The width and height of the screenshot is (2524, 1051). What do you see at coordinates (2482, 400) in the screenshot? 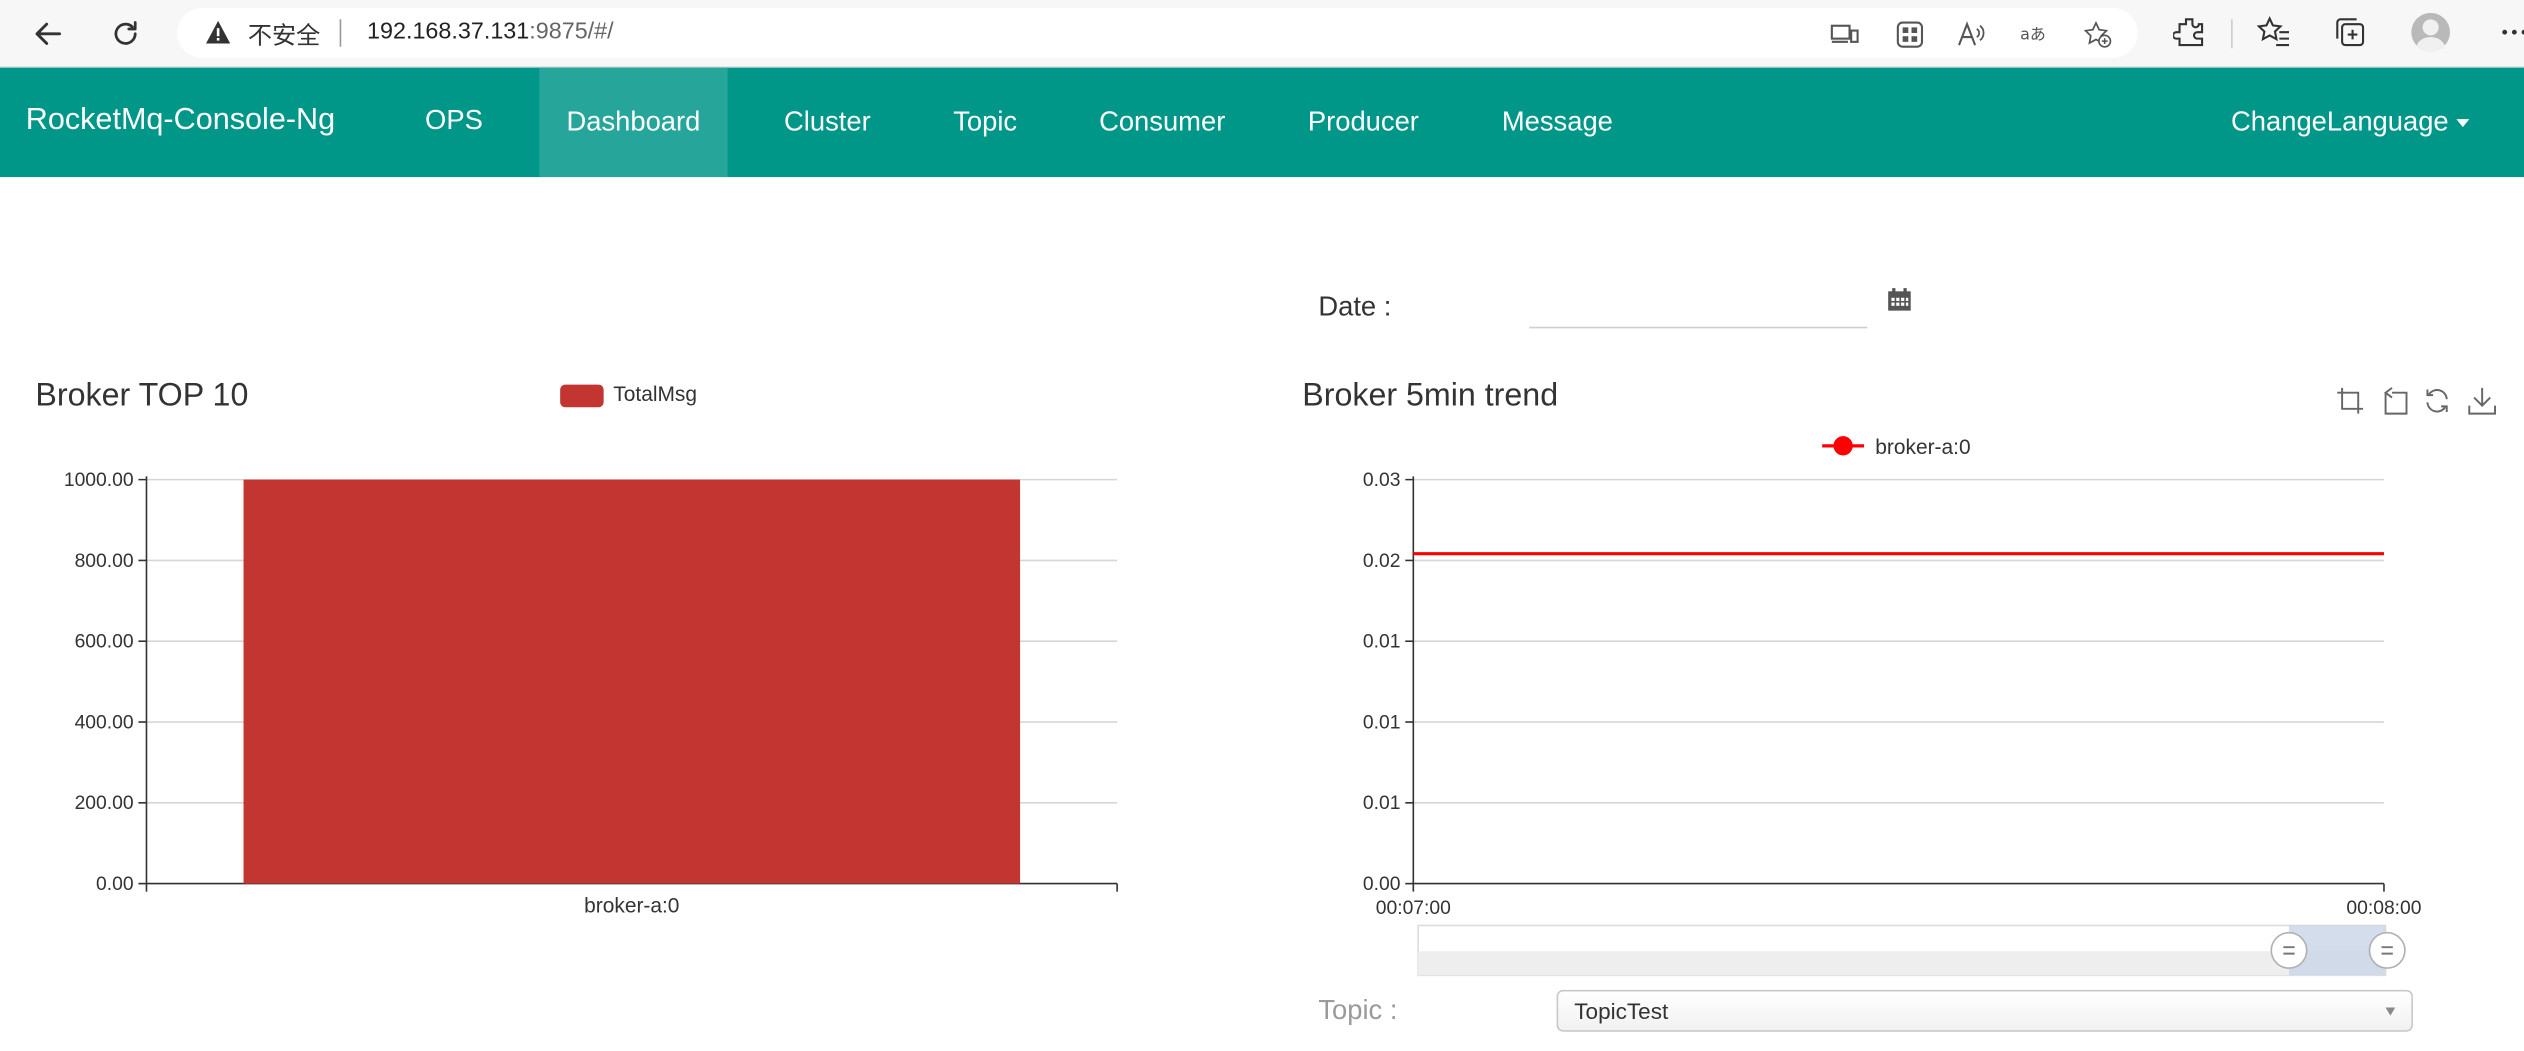
I see `save-image-icon` at bounding box center [2482, 400].